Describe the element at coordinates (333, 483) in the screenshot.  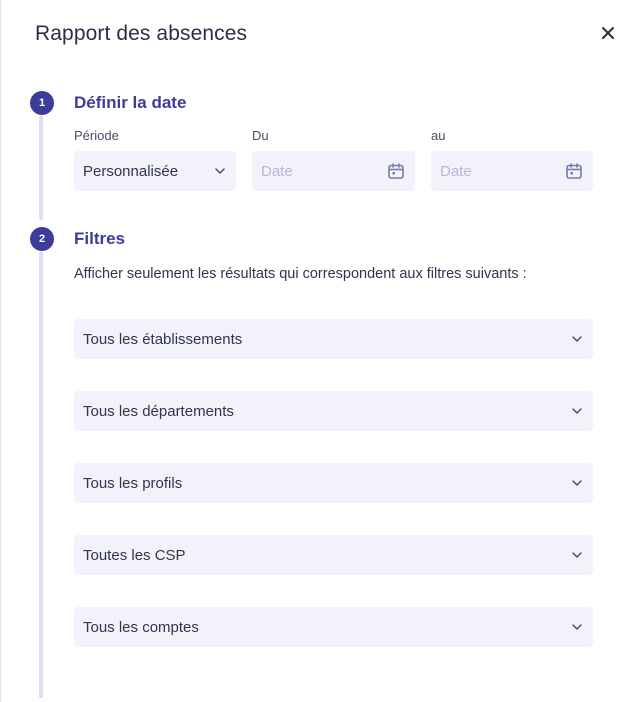
I see `filter-profiles-select: Tous les profils` at that location.